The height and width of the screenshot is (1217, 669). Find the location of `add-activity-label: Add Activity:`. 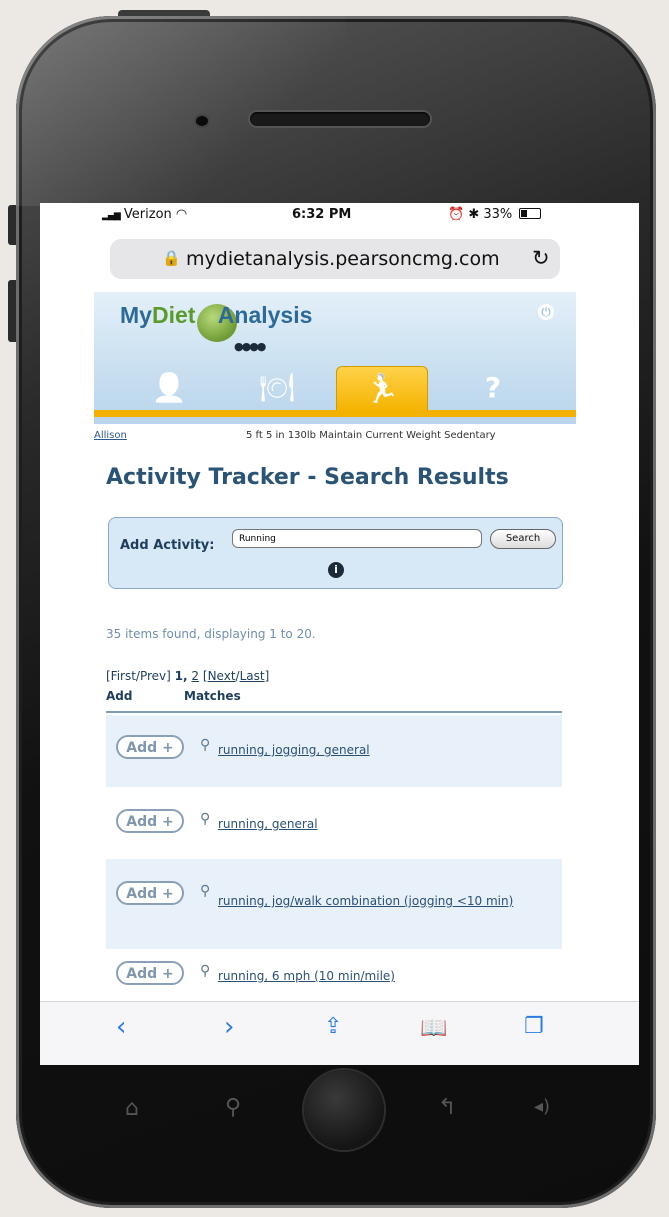

add-activity-label: Add Activity: is located at coordinates (167, 545).